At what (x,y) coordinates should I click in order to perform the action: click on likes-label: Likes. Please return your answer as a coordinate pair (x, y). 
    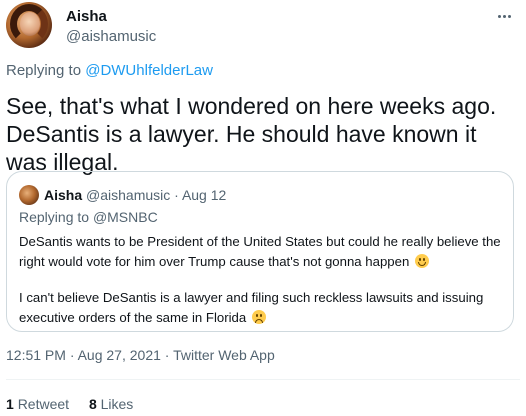
    Looking at the image, I should click on (117, 404).